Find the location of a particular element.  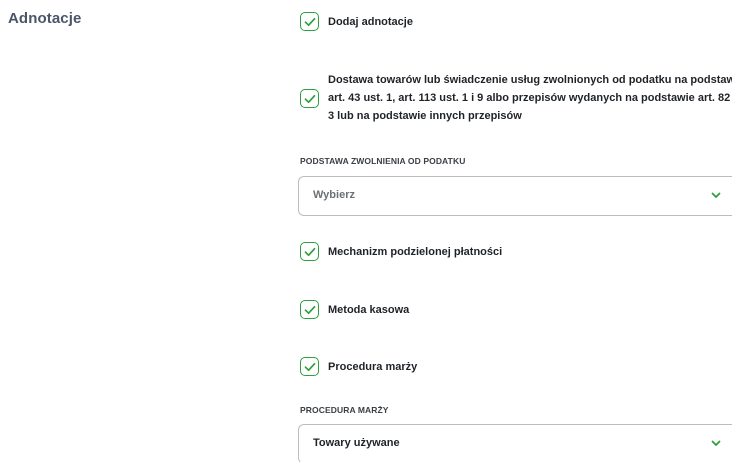

margin-procedure-checkbox is located at coordinates (309, 366).